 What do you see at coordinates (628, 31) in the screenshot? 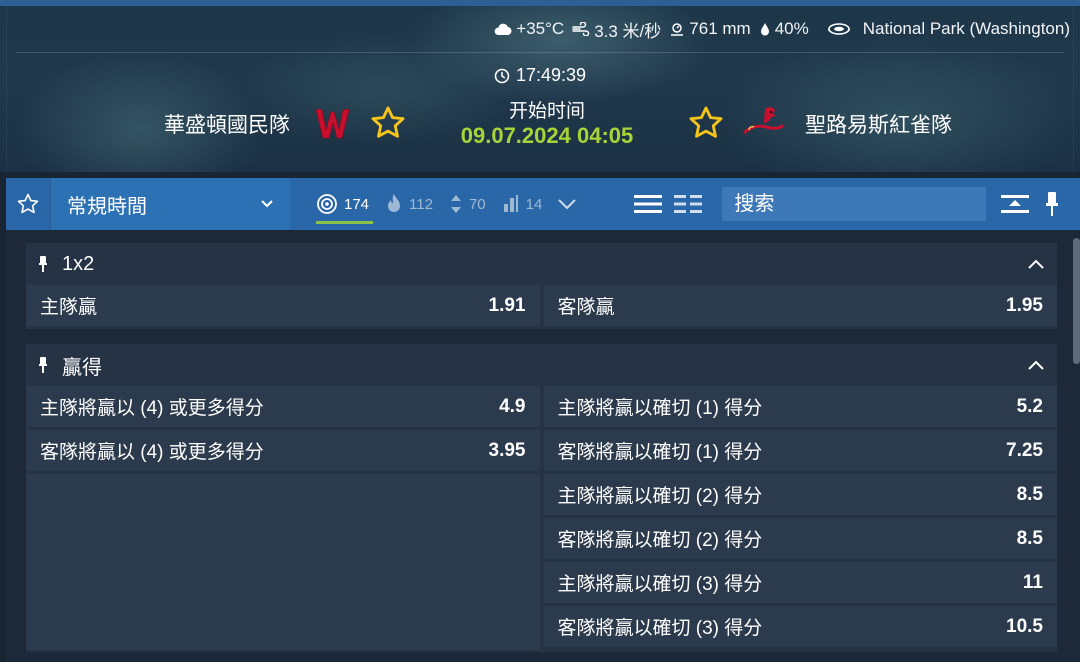
I see `wind-value: 3.3 米/秒` at bounding box center [628, 31].